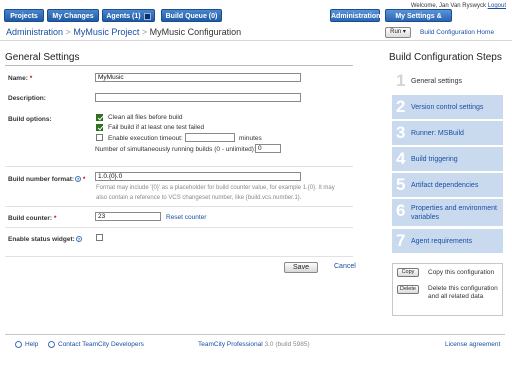  What do you see at coordinates (445, 185) in the screenshot?
I see `step-label: Artifact dependencies` at bounding box center [445, 185].